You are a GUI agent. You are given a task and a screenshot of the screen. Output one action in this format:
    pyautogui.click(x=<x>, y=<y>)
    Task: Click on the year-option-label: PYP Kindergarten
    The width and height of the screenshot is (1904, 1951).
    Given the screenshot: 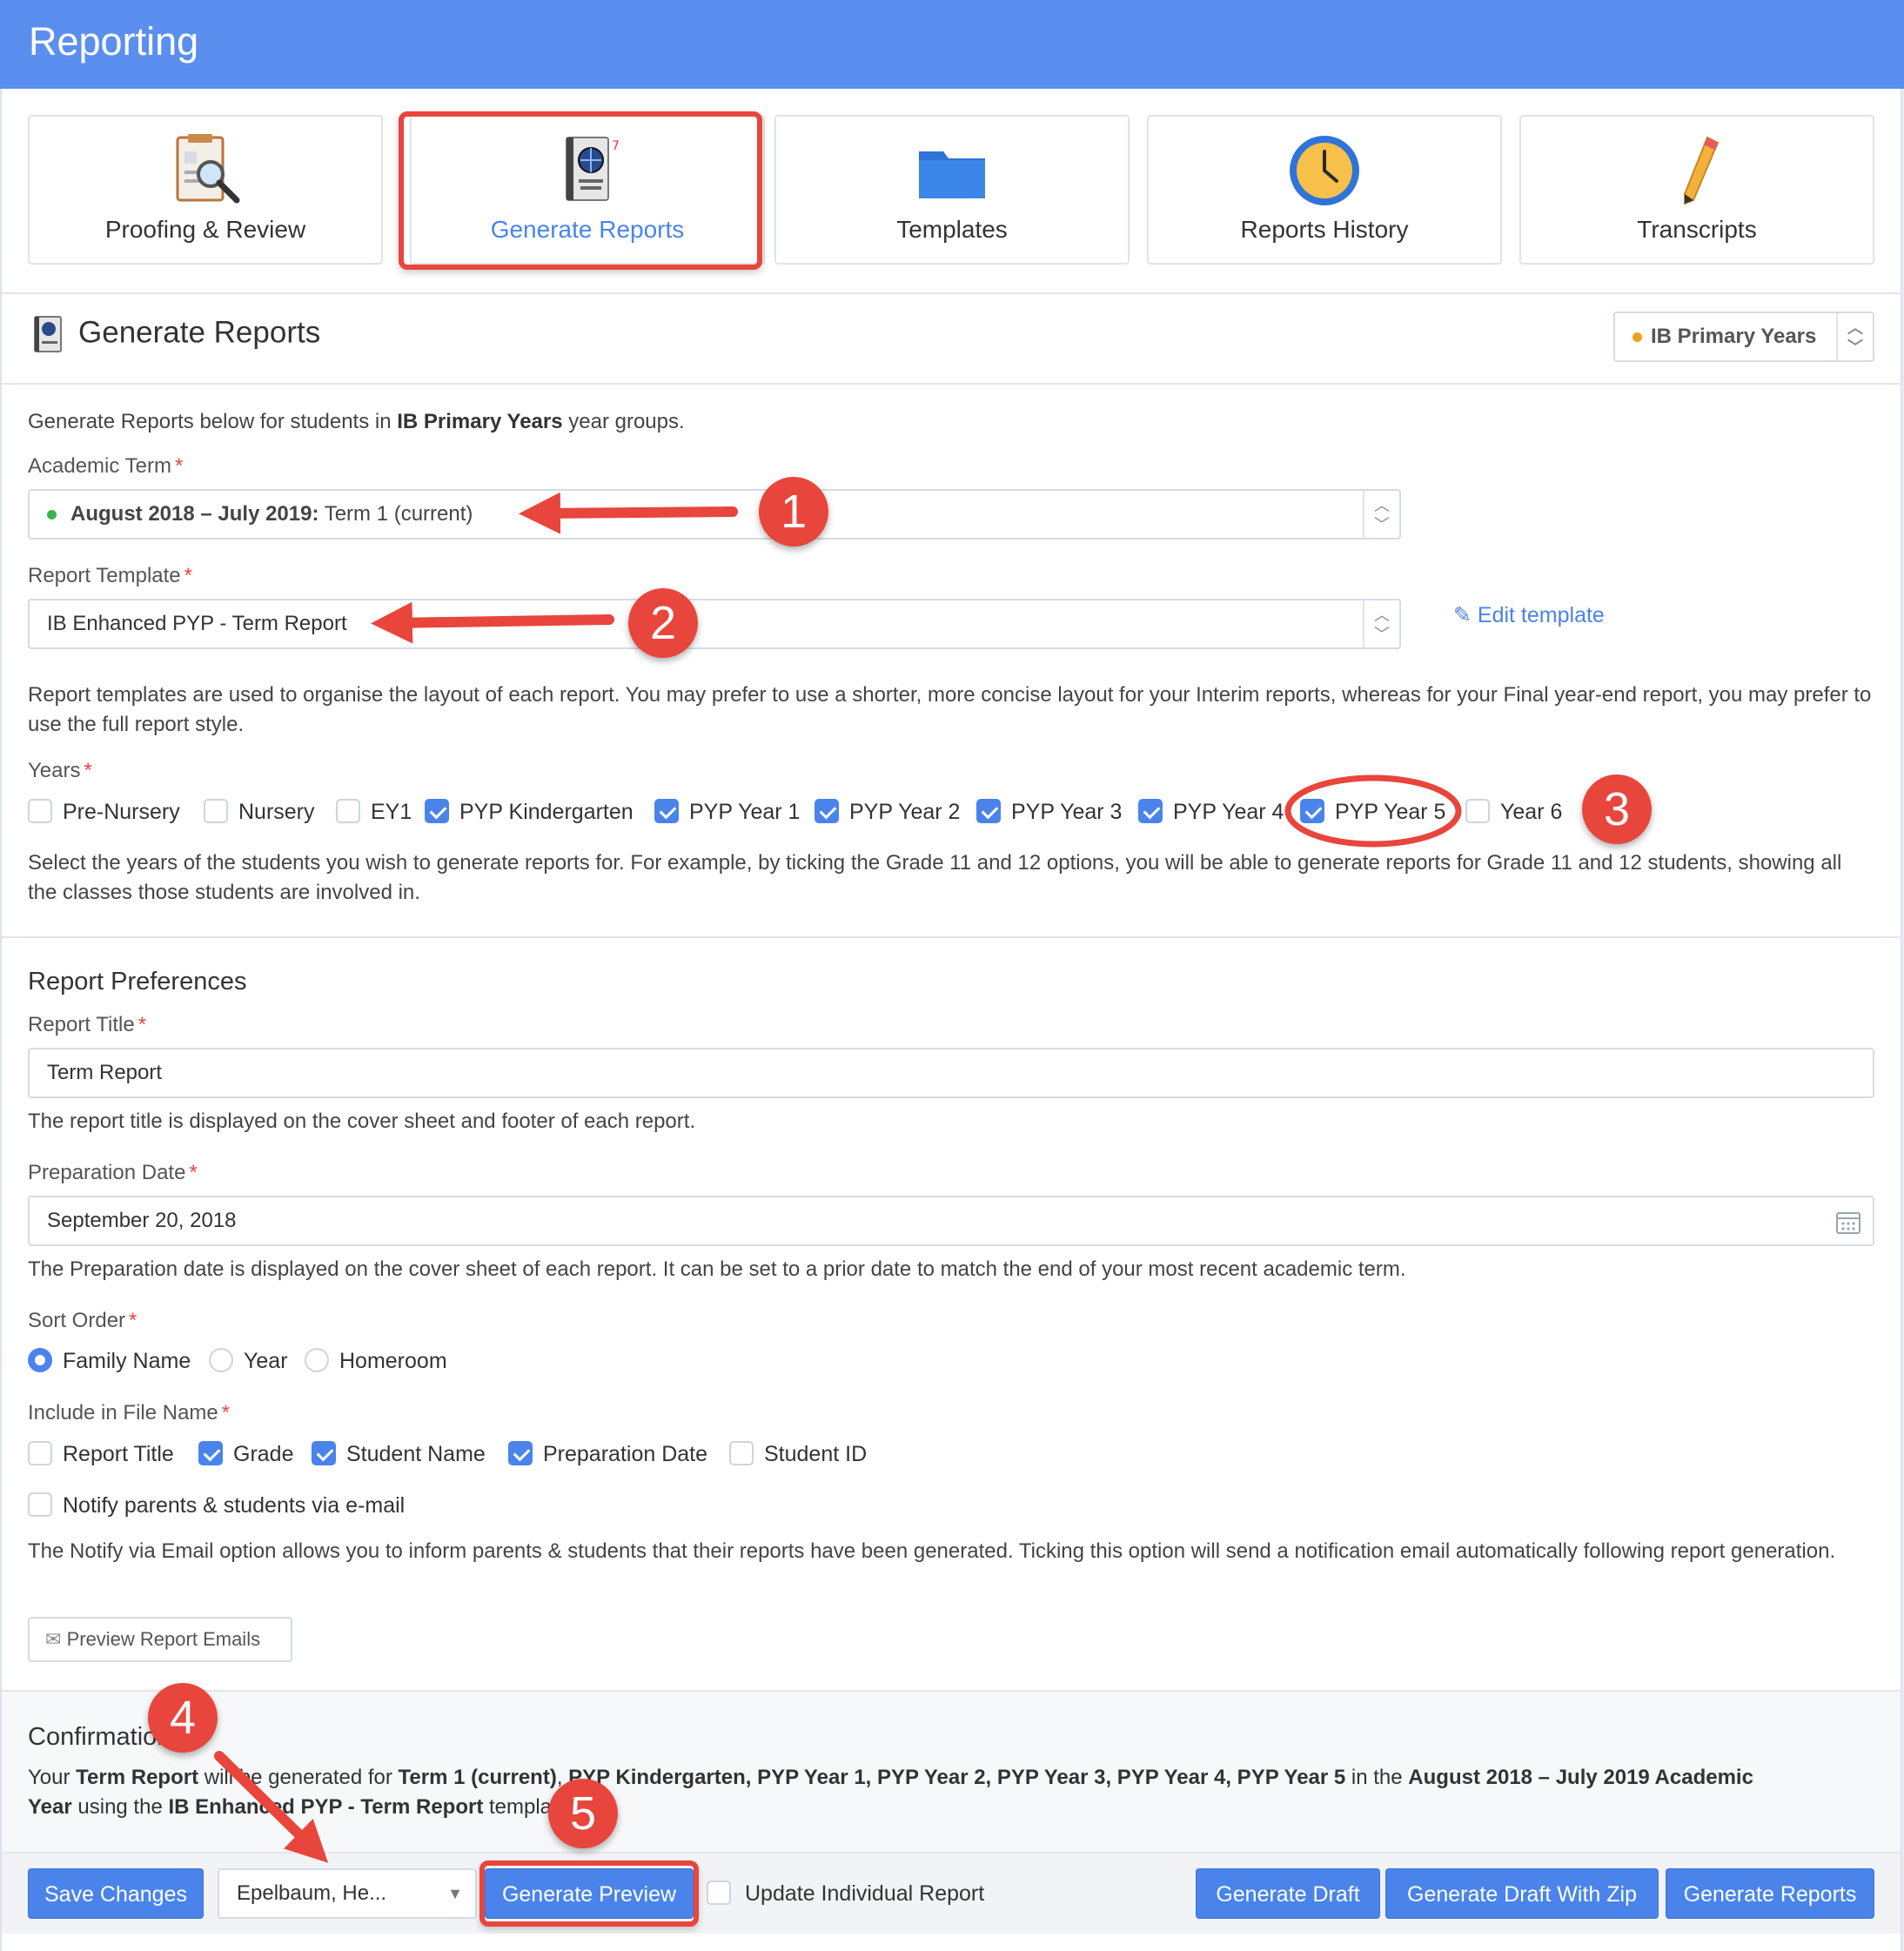 What is the action you would take?
    pyautogui.click(x=546, y=812)
    